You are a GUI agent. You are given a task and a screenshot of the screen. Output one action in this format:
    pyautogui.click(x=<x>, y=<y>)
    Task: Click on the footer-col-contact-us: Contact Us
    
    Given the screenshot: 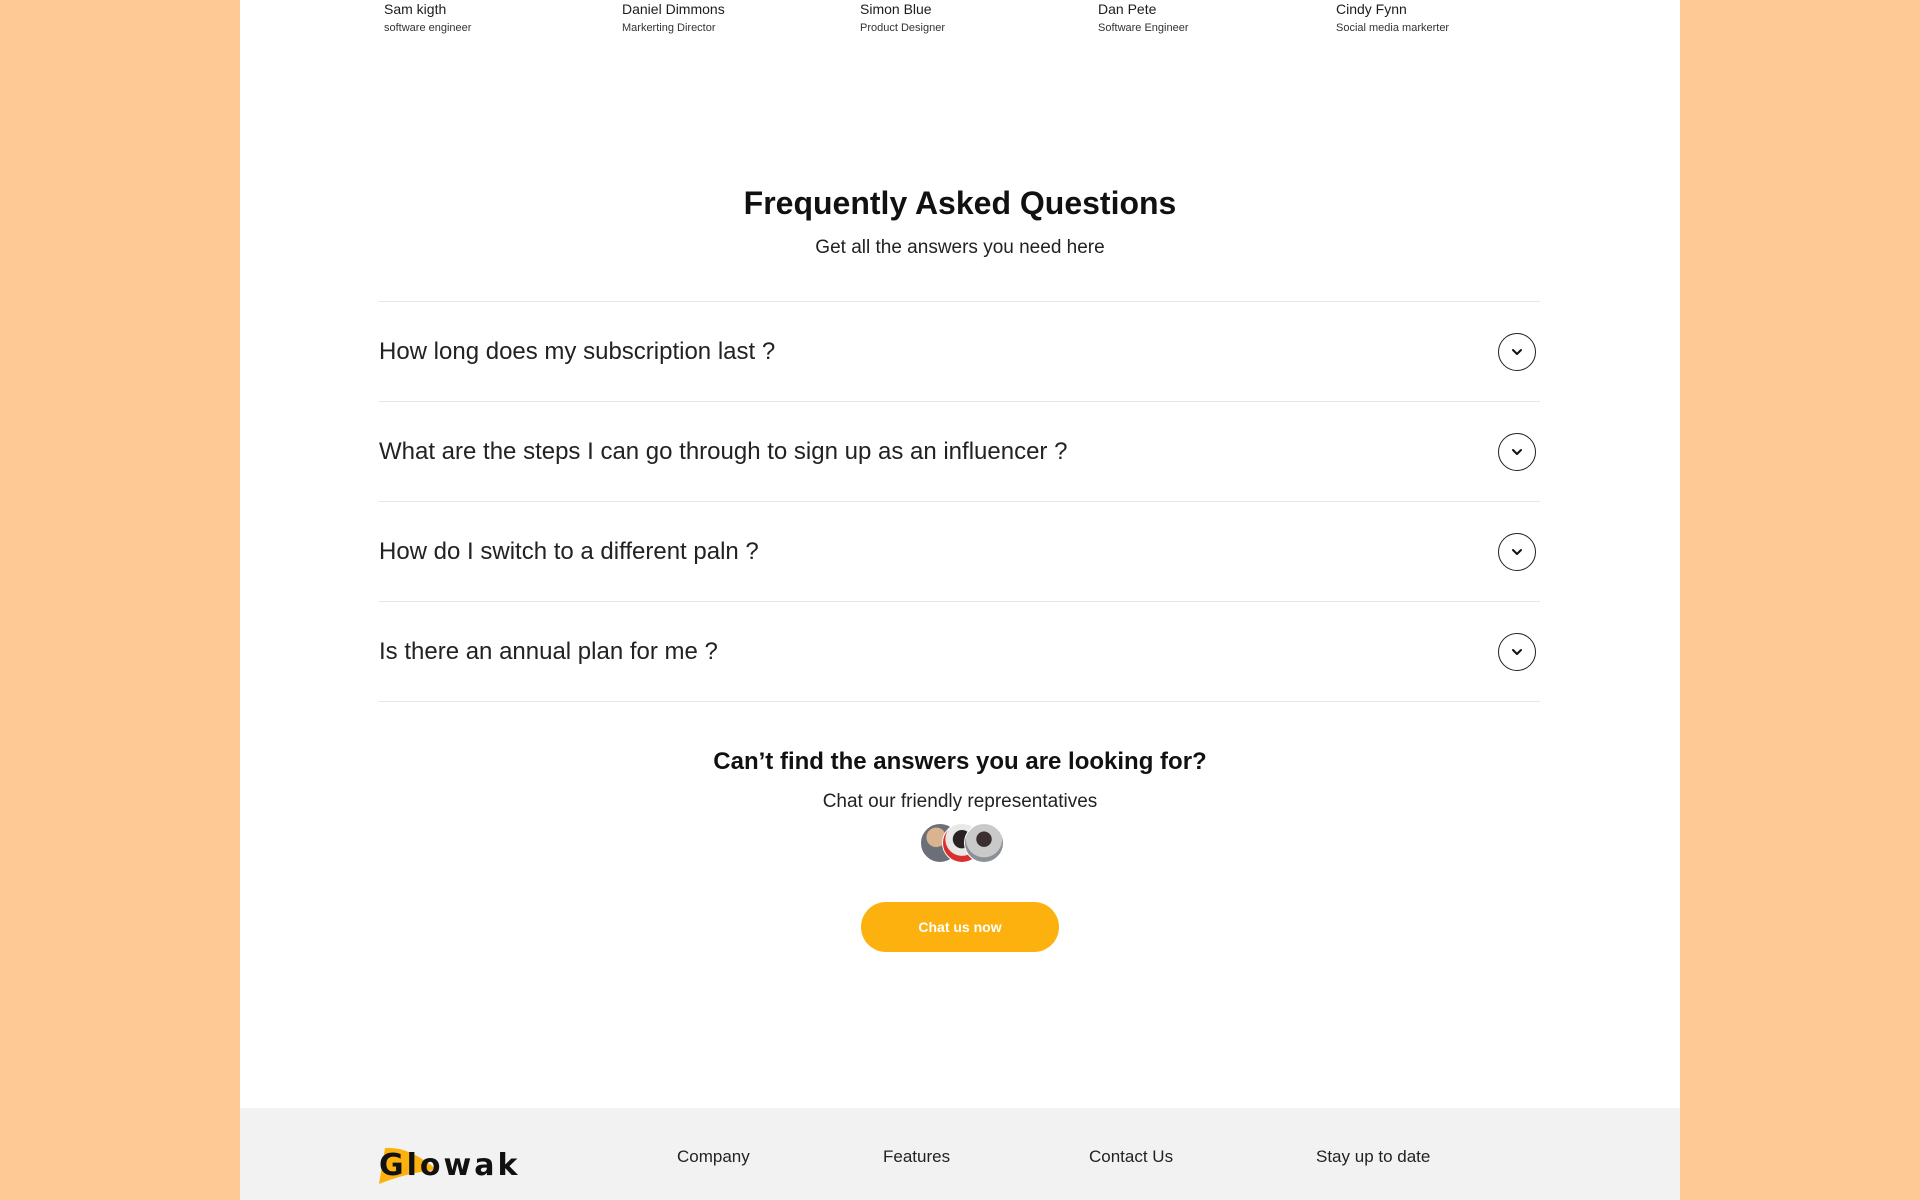 What is the action you would take?
    pyautogui.click(x=1131, y=1156)
    